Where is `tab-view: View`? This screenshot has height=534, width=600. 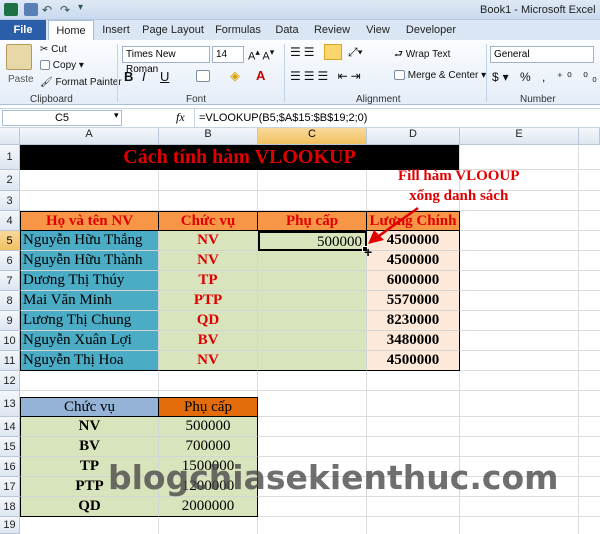
tab-view: View is located at coordinates (378, 30).